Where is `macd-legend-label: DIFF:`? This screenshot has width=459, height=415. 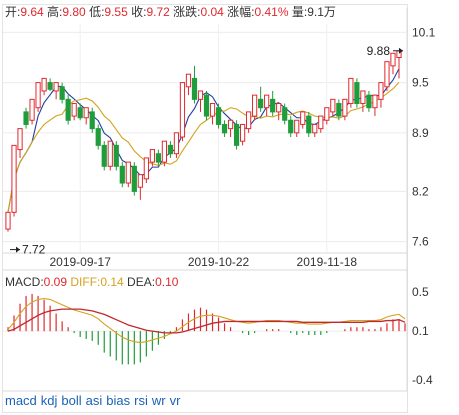
macd-legend-label: DIFF: is located at coordinates (83, 282).